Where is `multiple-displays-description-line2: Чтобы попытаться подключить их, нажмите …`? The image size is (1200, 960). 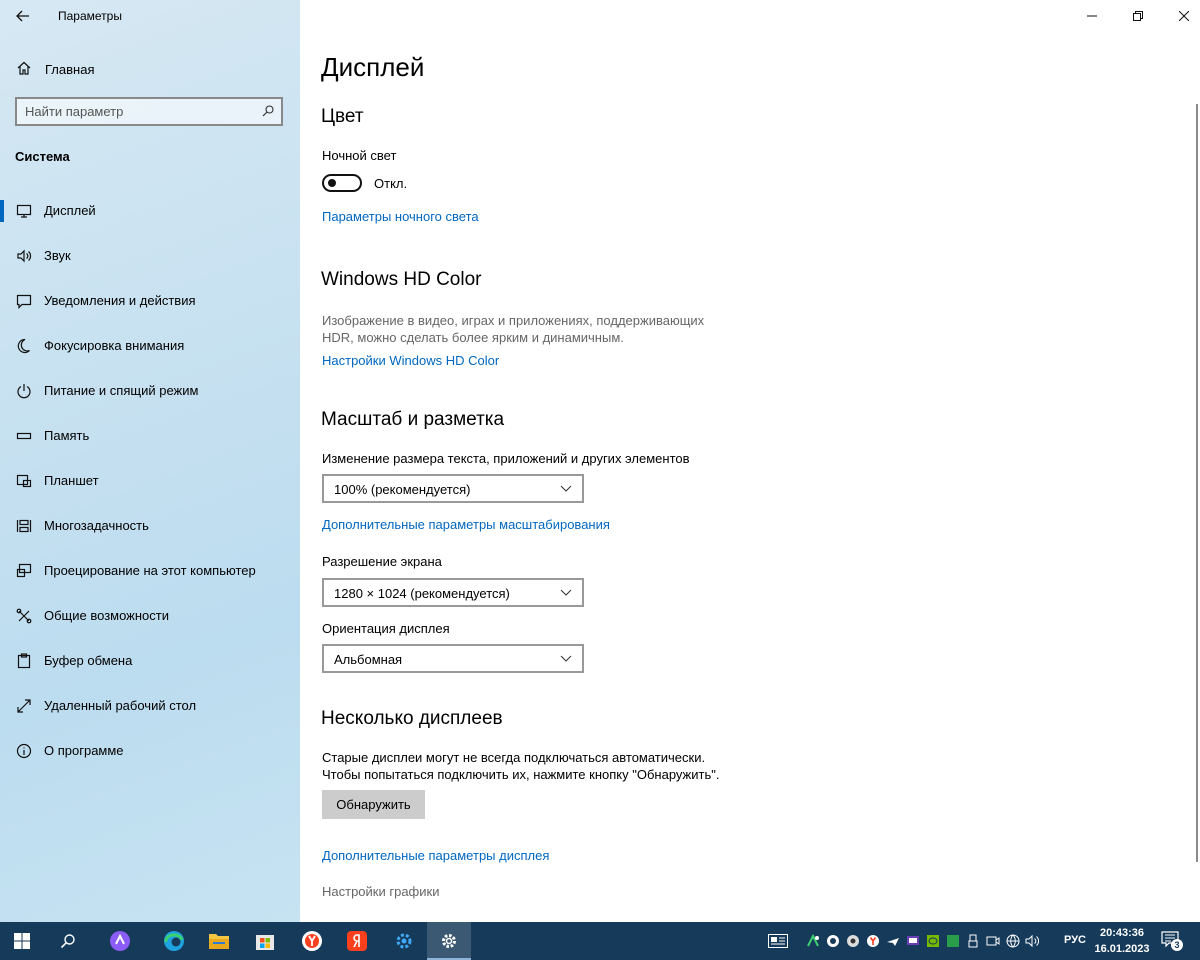
multiple-displays-description-line2: Чтобы попытаться подключить их, нажмите … is located at coordinates (521, 774).